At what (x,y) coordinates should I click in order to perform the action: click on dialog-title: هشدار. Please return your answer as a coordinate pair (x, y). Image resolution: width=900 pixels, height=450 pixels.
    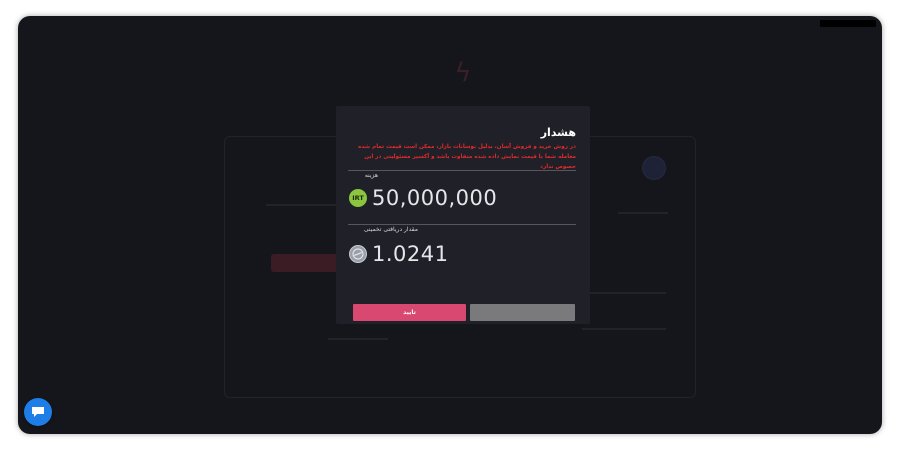
    Looking at the image, I should click on (558, 132).